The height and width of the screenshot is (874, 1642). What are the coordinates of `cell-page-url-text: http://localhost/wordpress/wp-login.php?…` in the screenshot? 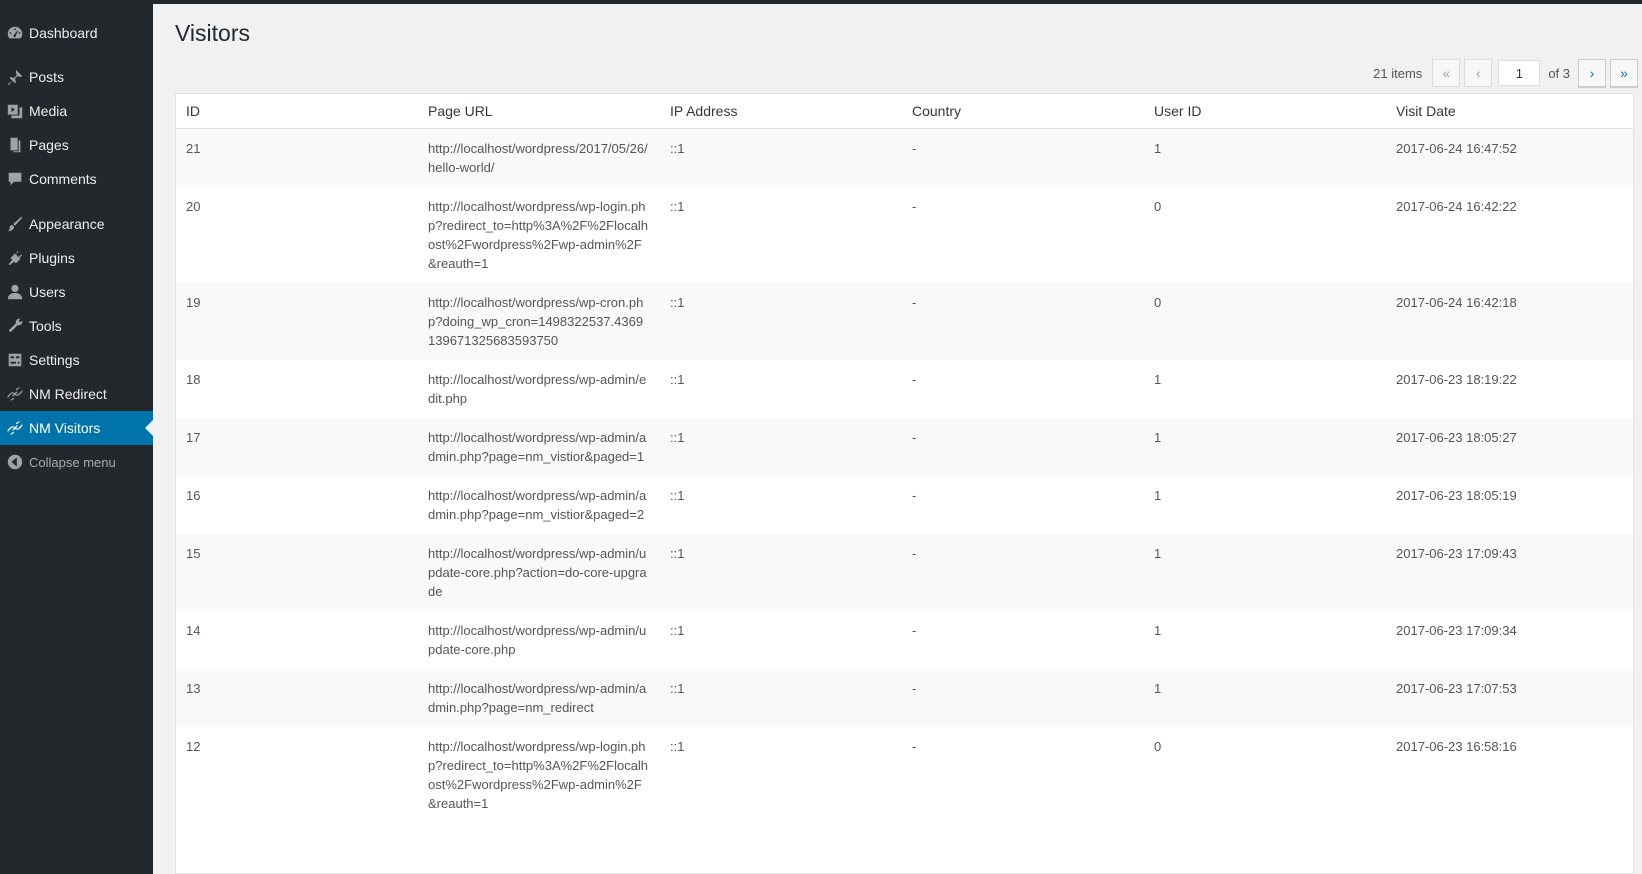 It's located at (538, 234).